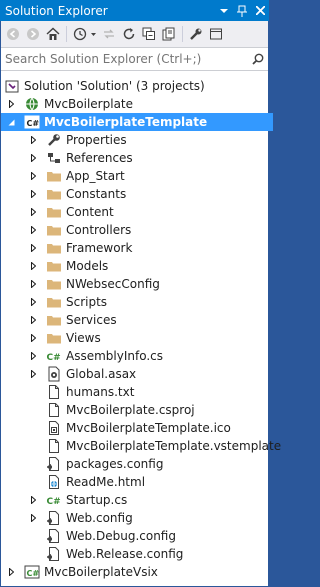 The height and width of the screenshot is (587, 320). I want to click on tree-item-services: Services, so click(148, 320).